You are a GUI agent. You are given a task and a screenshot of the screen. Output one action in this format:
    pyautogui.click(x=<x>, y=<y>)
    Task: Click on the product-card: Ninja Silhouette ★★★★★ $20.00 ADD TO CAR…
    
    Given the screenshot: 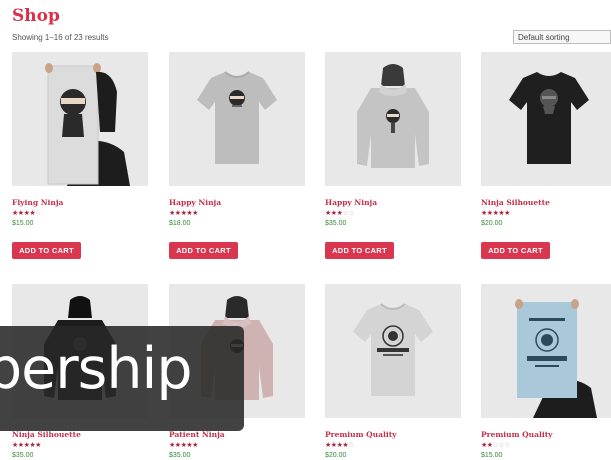 What is the action you would take?
    pyautogui.click(x=546, y=155)
    